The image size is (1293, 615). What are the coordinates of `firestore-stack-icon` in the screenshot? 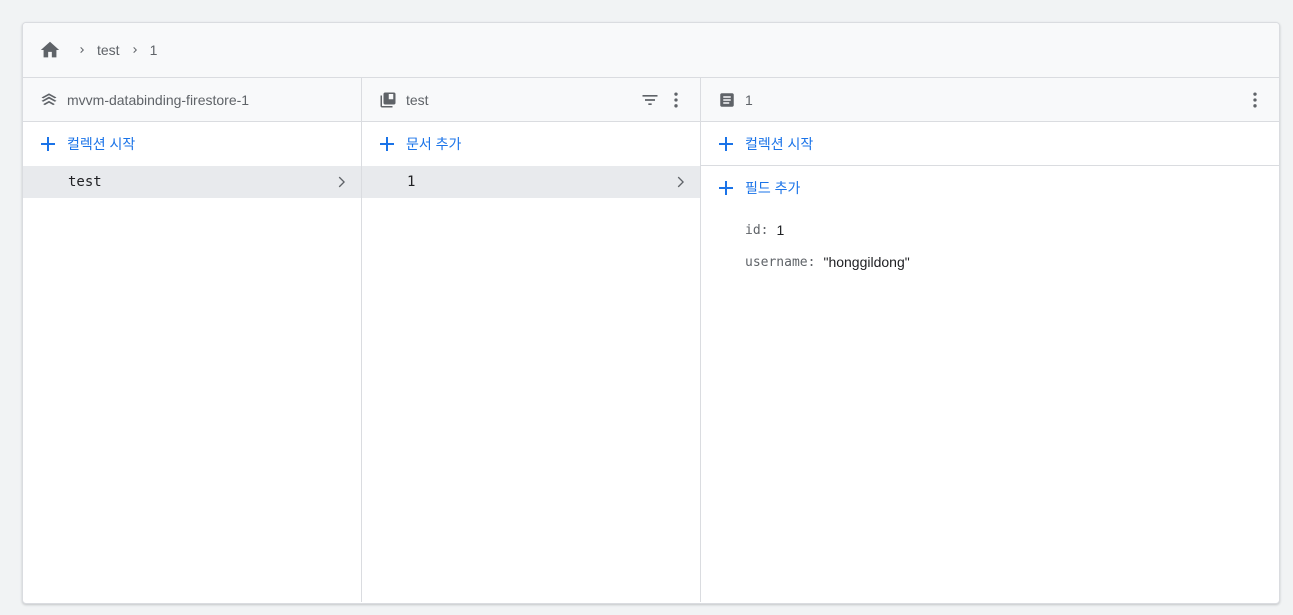 It's located at (49, 100).